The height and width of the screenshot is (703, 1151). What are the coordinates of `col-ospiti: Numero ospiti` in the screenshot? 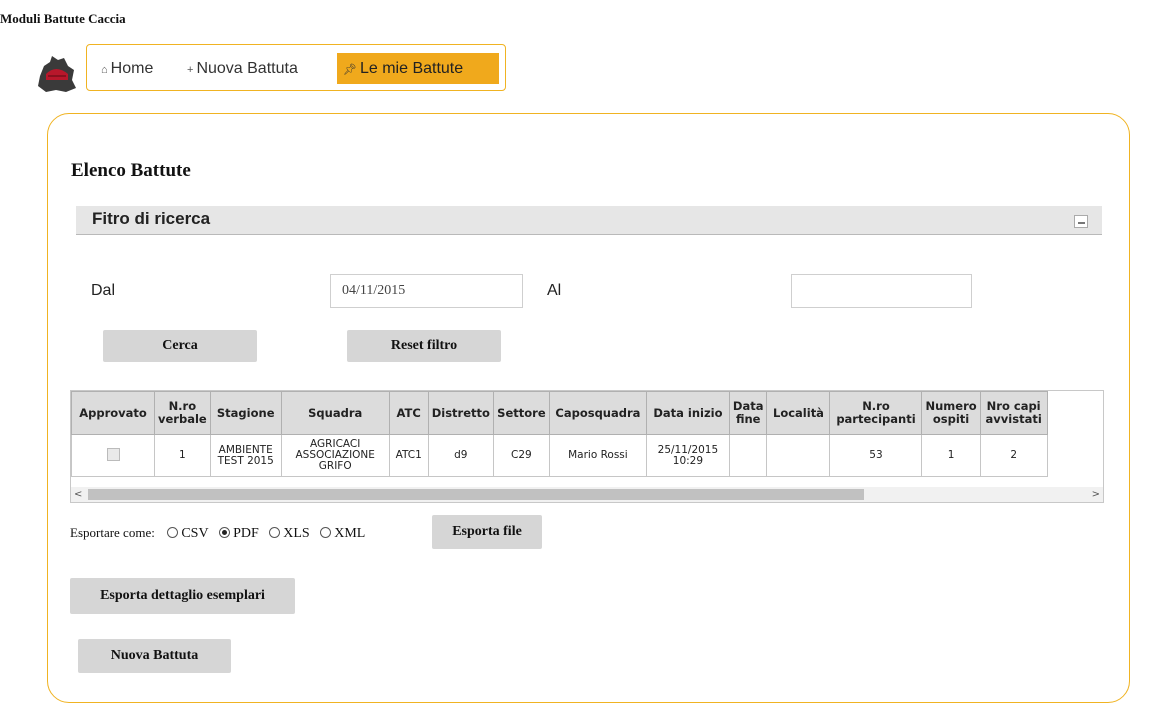 It's located at (951, 413).